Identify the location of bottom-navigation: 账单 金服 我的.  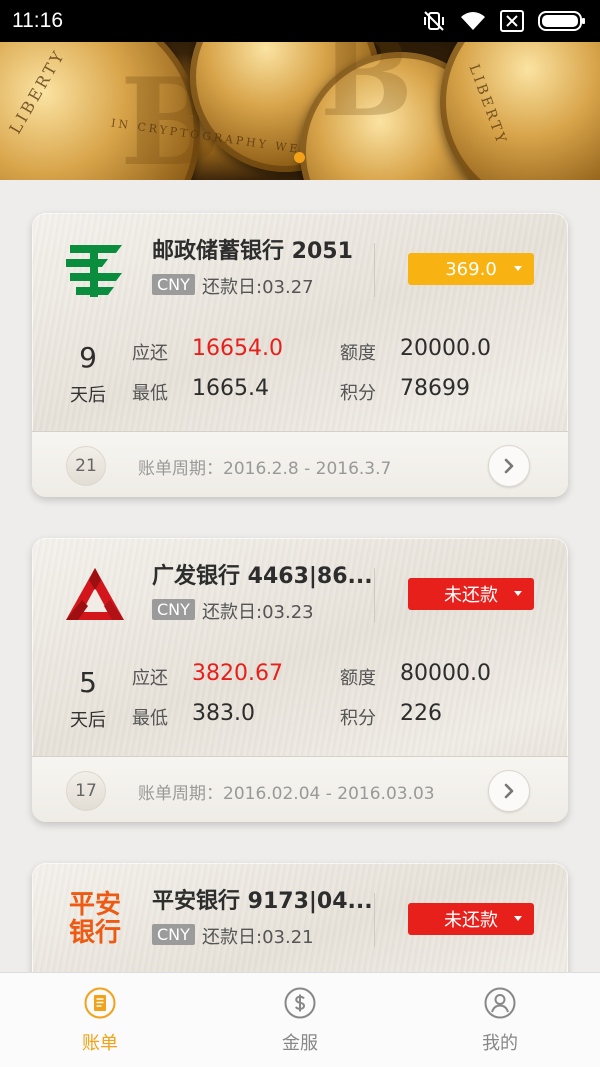
(300, 1019).